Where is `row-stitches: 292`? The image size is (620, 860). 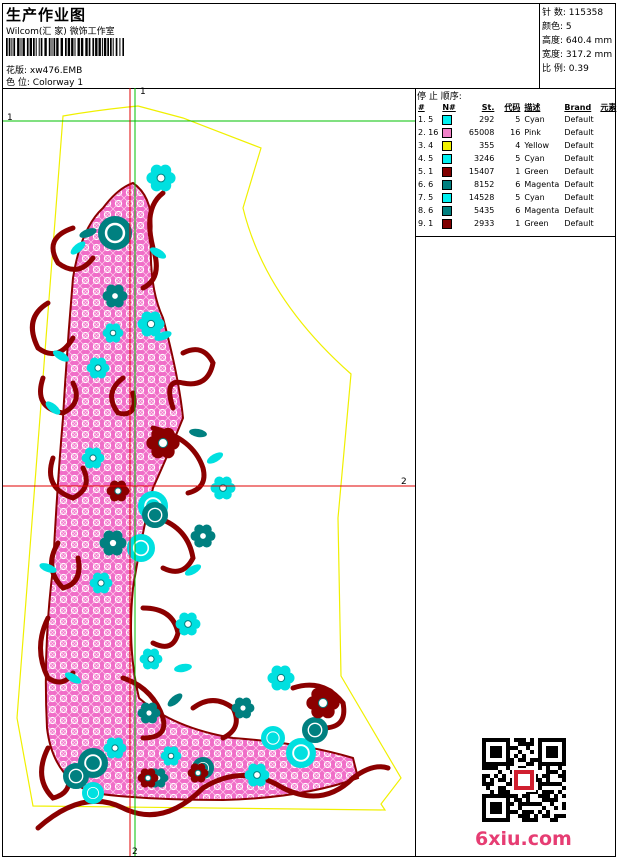
row-stitches: 292 is located at coordinates (487, 119).